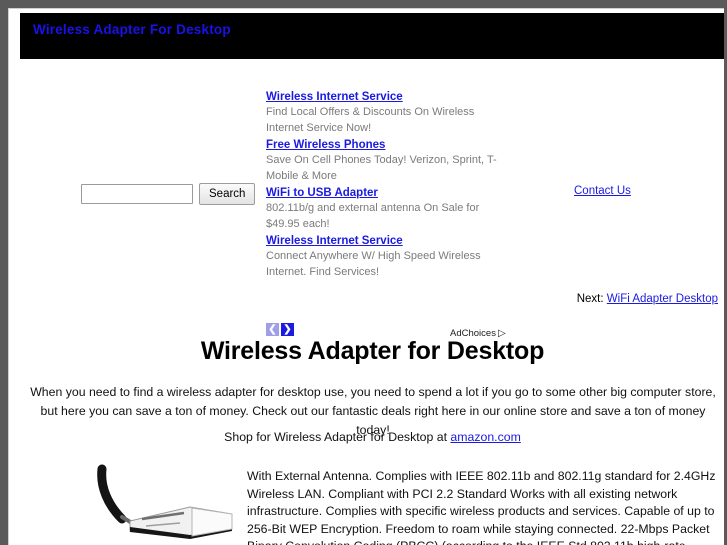  I want to click on ad-next-arrow-icon: ❯, so click(287, 329).